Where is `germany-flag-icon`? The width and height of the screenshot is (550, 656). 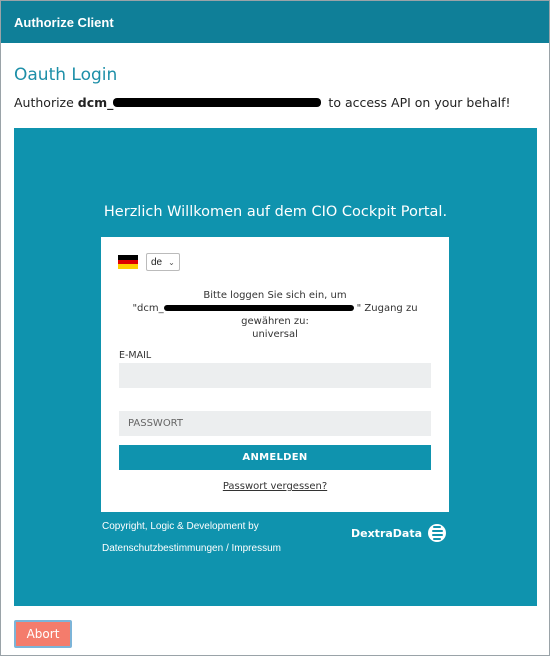
germany-flag-icon is located at coordinates (128, 262).